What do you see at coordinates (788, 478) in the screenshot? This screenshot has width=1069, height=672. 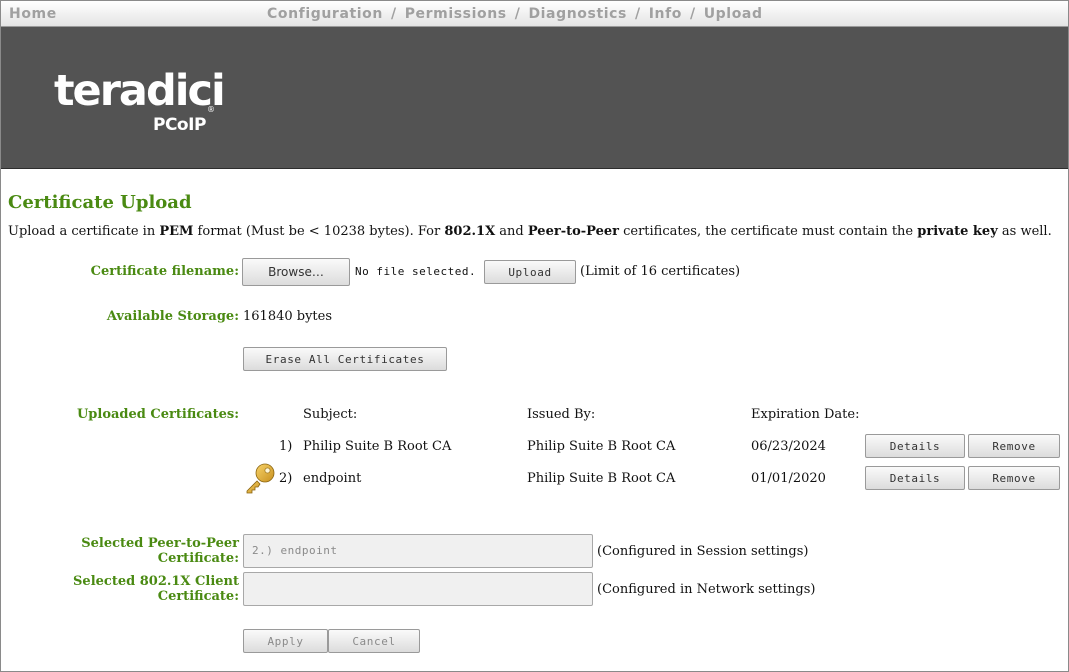 I see `certificate-expiration: 01/01/2020` at bounding box center [788, 478].